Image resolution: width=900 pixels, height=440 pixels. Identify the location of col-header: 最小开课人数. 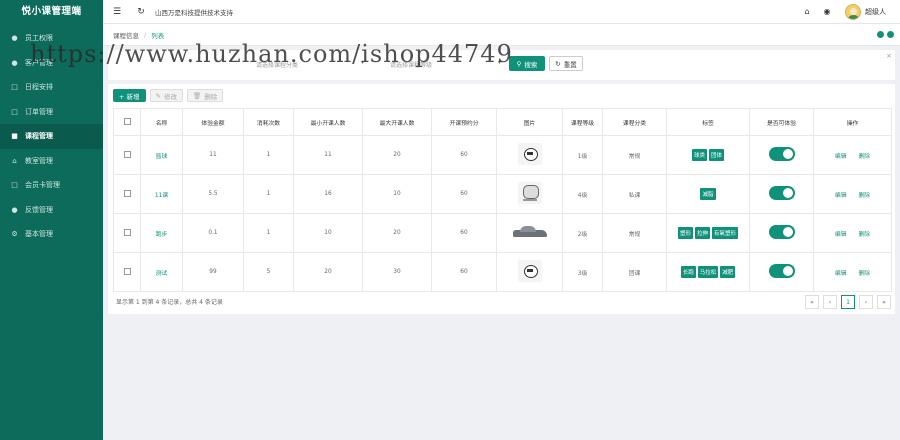
(328, 122).